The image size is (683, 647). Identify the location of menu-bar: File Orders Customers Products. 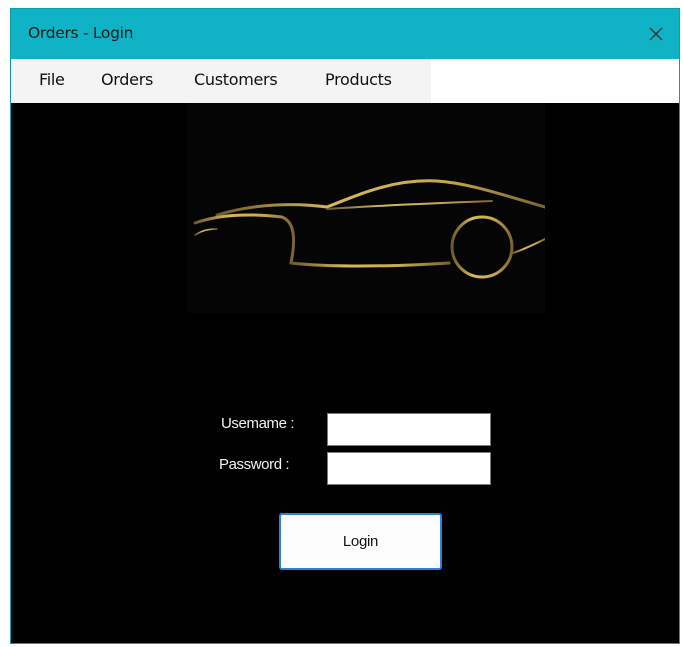
(345, 81).